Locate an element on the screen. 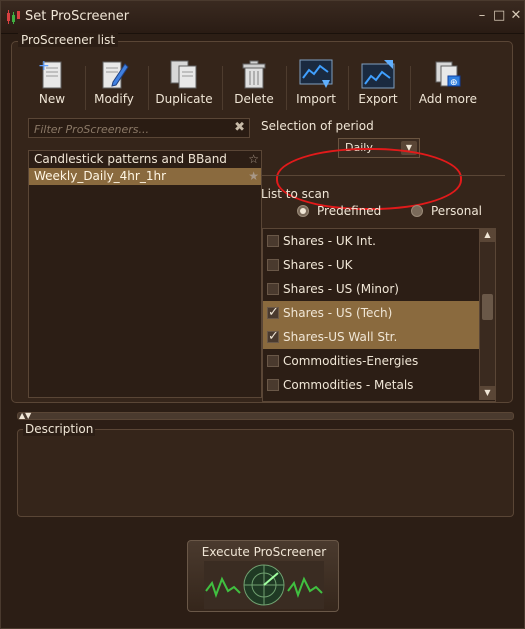 This screenshot has width=525, height=629. description-label: Description is located at coordinates (59, 429).